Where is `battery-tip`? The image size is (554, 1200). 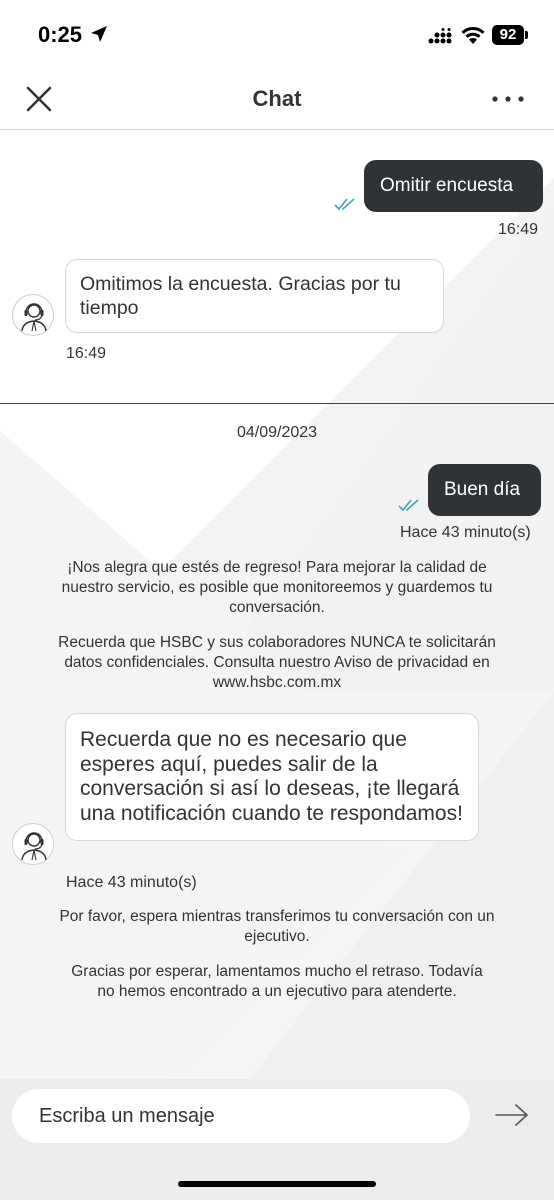 battery-tip is located at coordinates (526, 35).